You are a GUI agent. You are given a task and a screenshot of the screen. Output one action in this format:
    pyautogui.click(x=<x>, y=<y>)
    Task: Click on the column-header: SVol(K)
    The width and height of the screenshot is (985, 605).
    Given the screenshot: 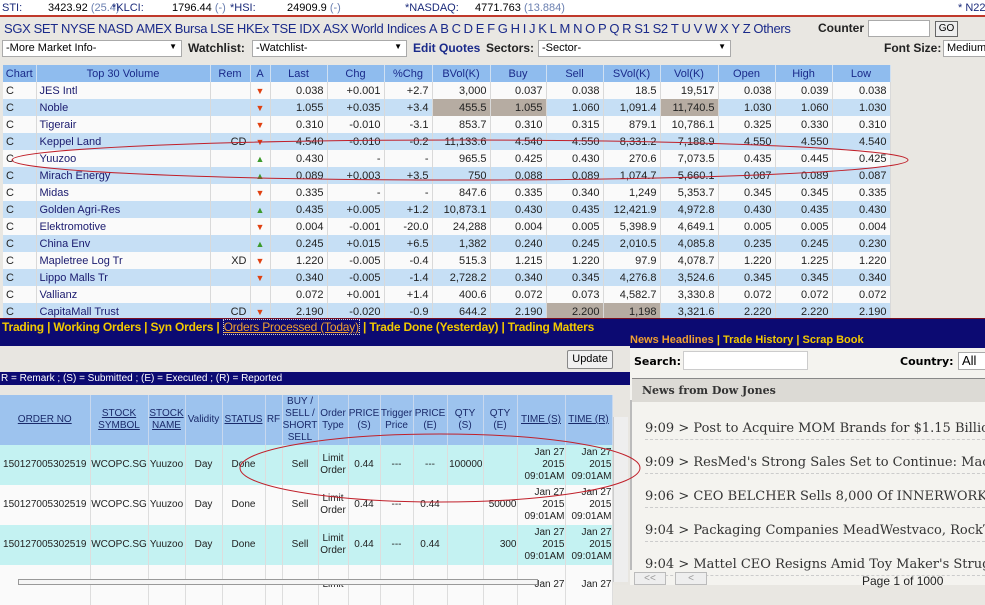 What is the action you would take?
    pyautogui.click(x=632, y=73)
    